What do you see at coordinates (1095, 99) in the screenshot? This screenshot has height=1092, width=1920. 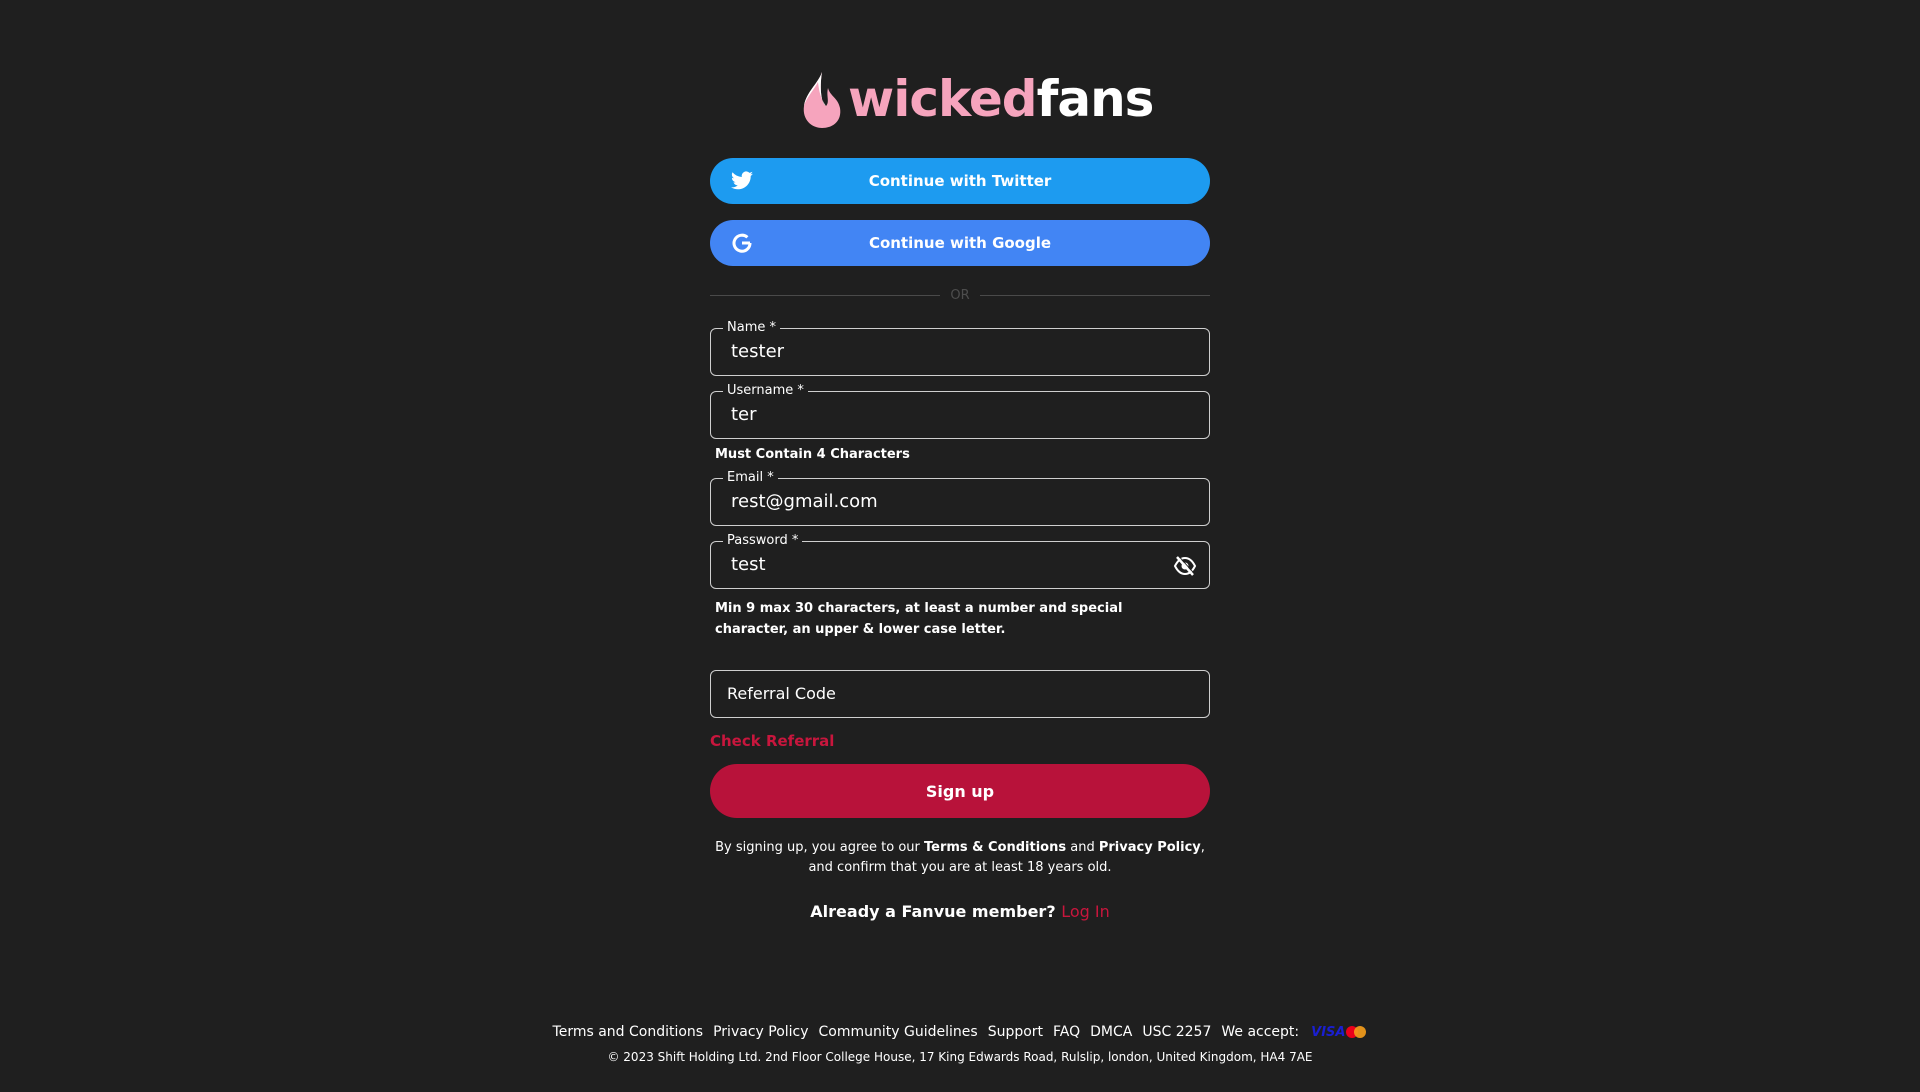 I see `brand-name-part2: fans` at bounding box center [1095, 99].